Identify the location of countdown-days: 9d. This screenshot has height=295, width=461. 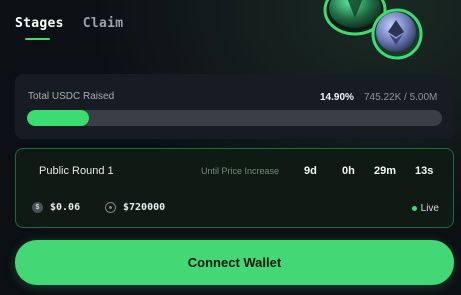
(310, 171).